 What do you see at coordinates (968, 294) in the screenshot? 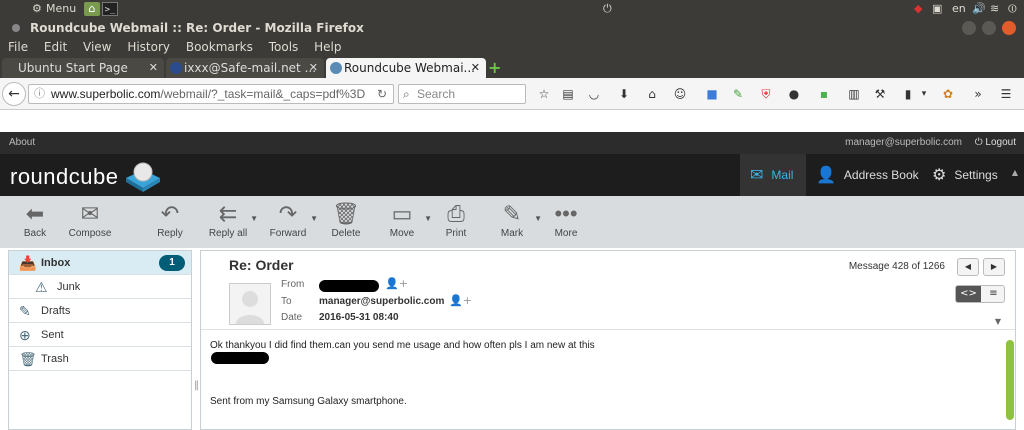
I see `html-view-icon: <>` at bounding box center [968, 294].